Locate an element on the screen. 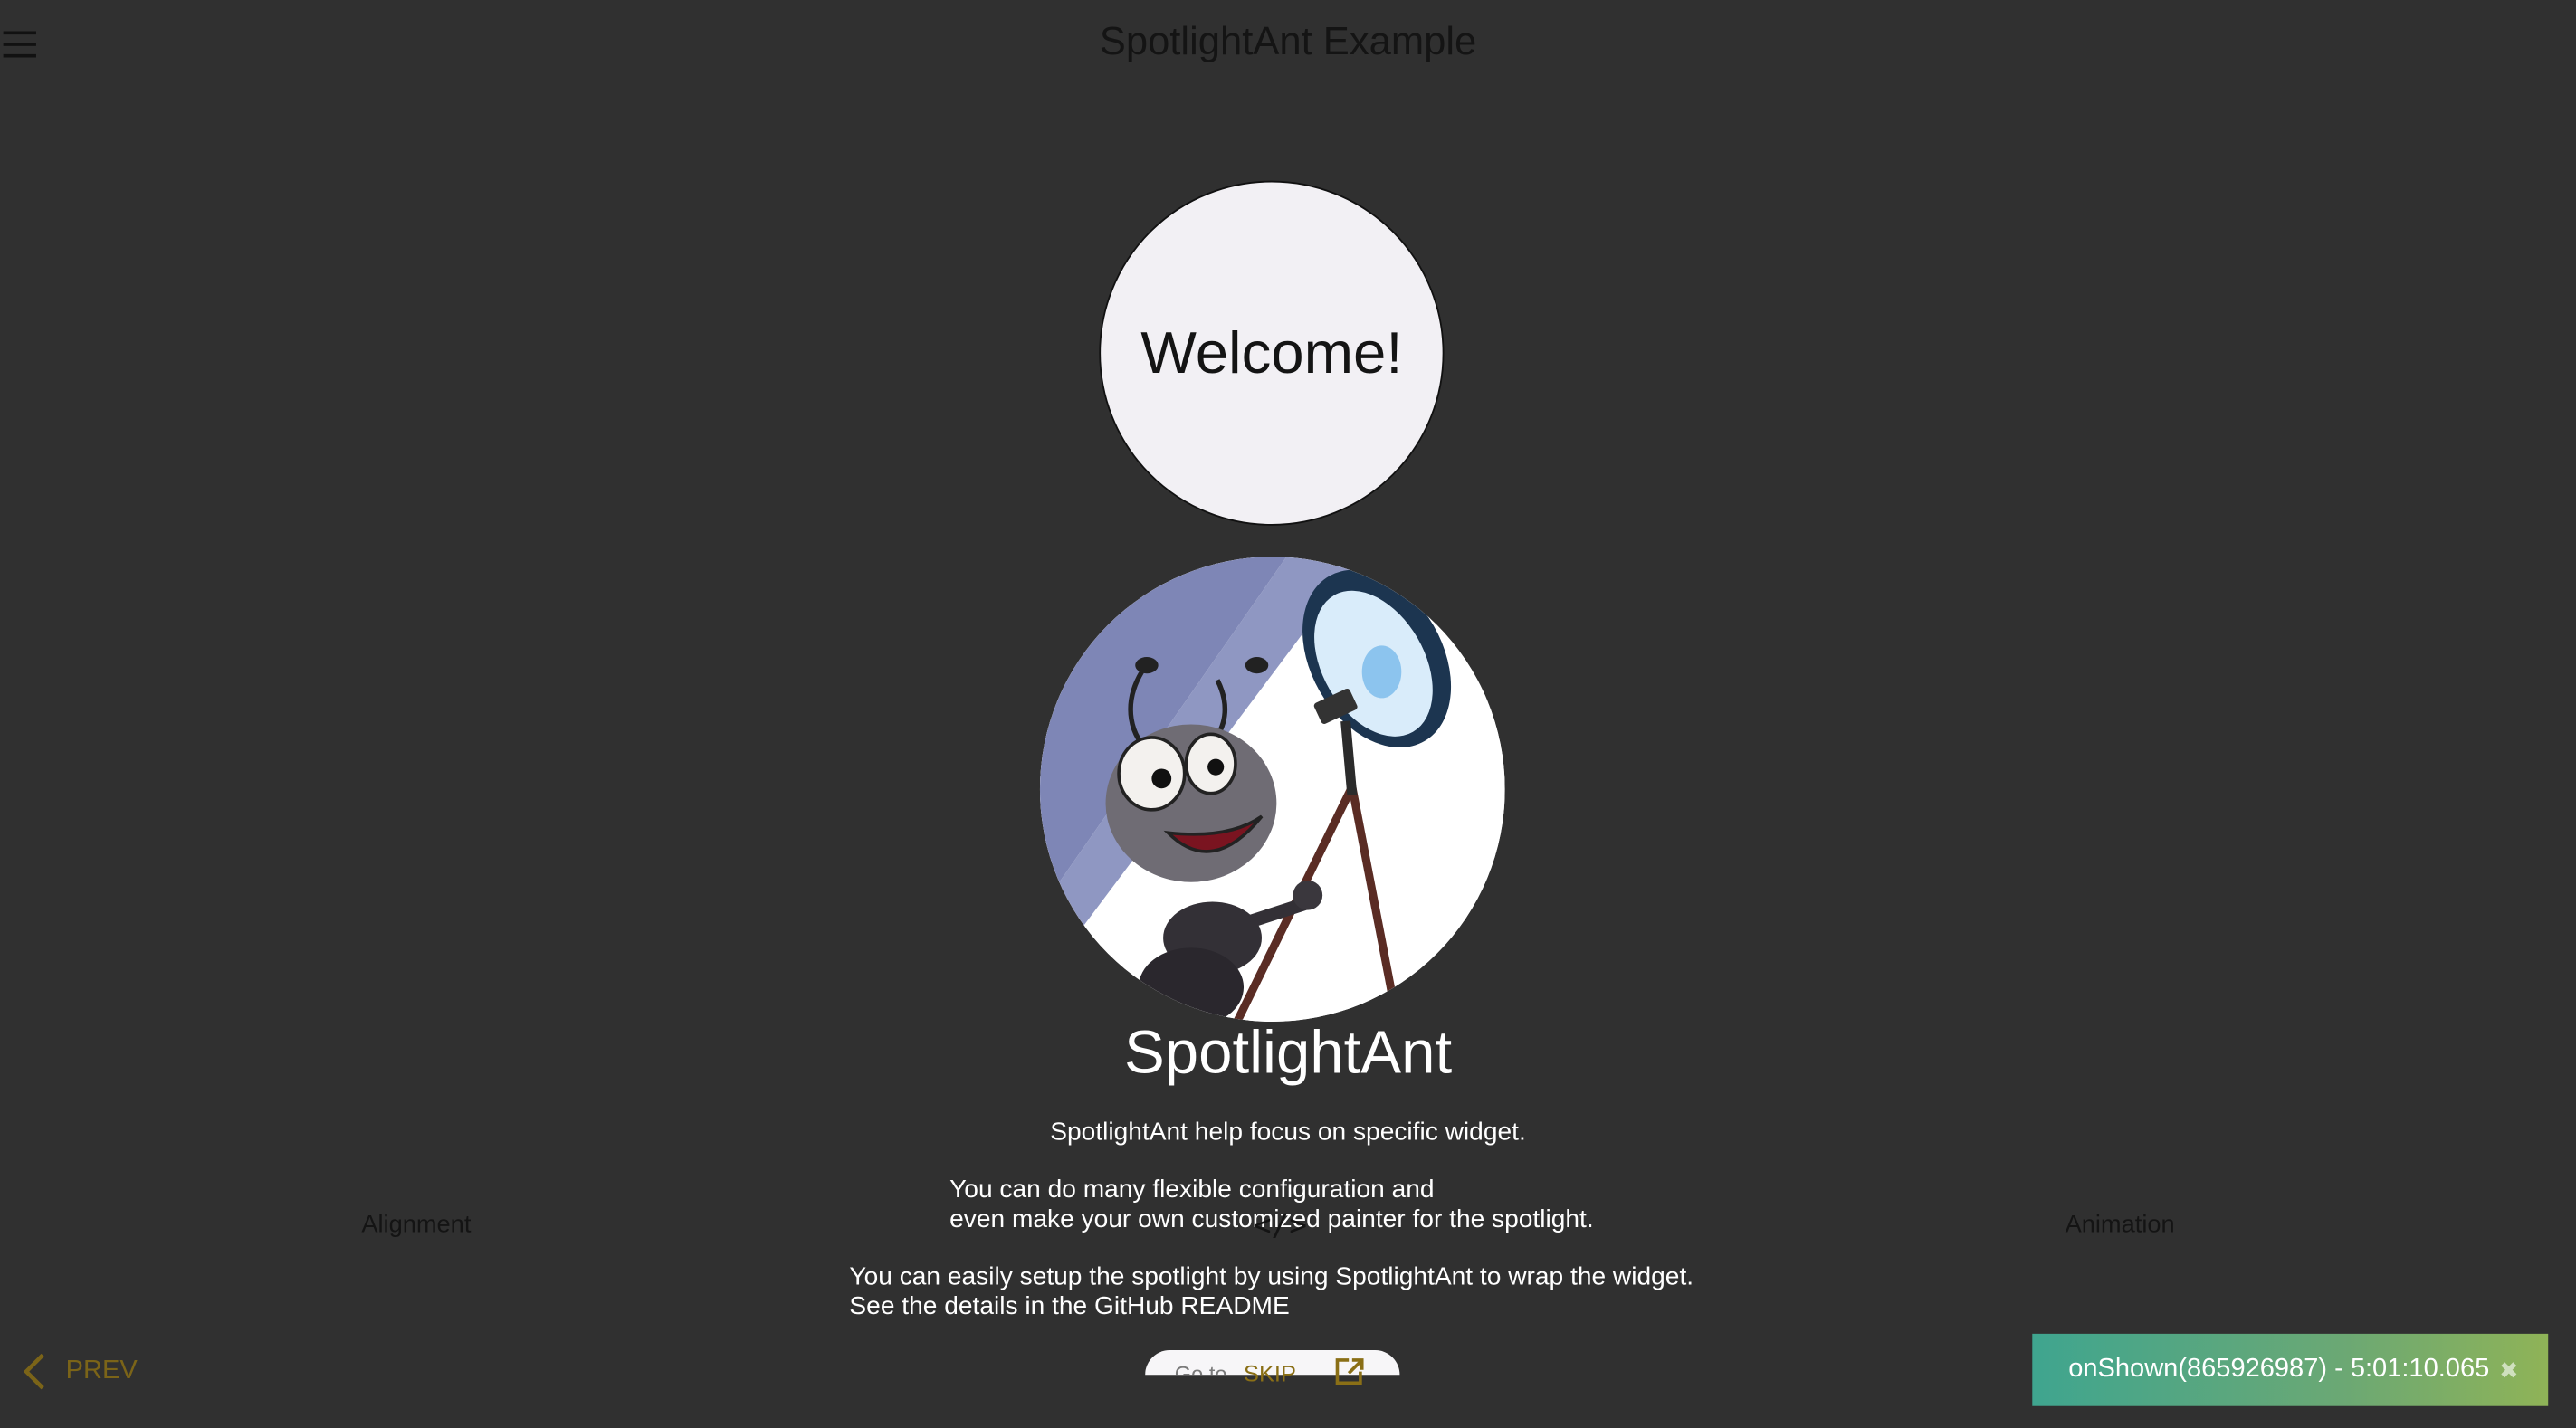 The height and width of the screenshot is (1428, 2576). welcome-spotlight-circle: Welcome! is located at coordinates (1272, 353).